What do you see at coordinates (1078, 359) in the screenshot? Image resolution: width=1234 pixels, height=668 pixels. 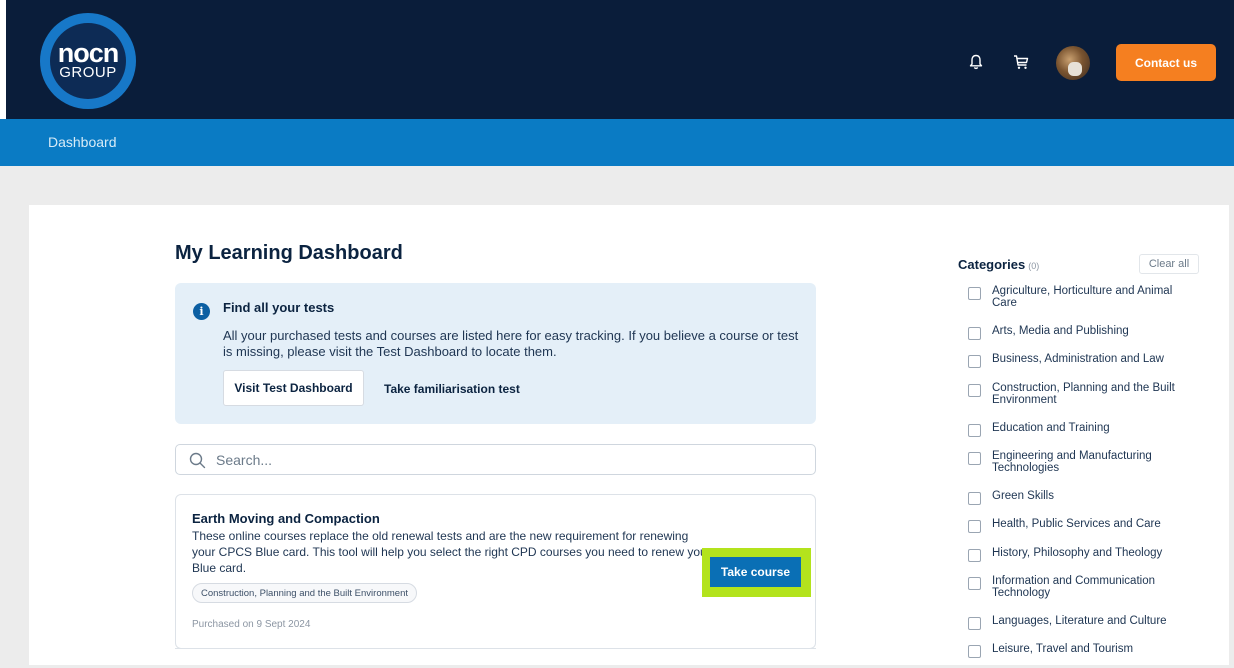 I see `category-label: Business, Administration and Law` at bounding box center [1078, 359].